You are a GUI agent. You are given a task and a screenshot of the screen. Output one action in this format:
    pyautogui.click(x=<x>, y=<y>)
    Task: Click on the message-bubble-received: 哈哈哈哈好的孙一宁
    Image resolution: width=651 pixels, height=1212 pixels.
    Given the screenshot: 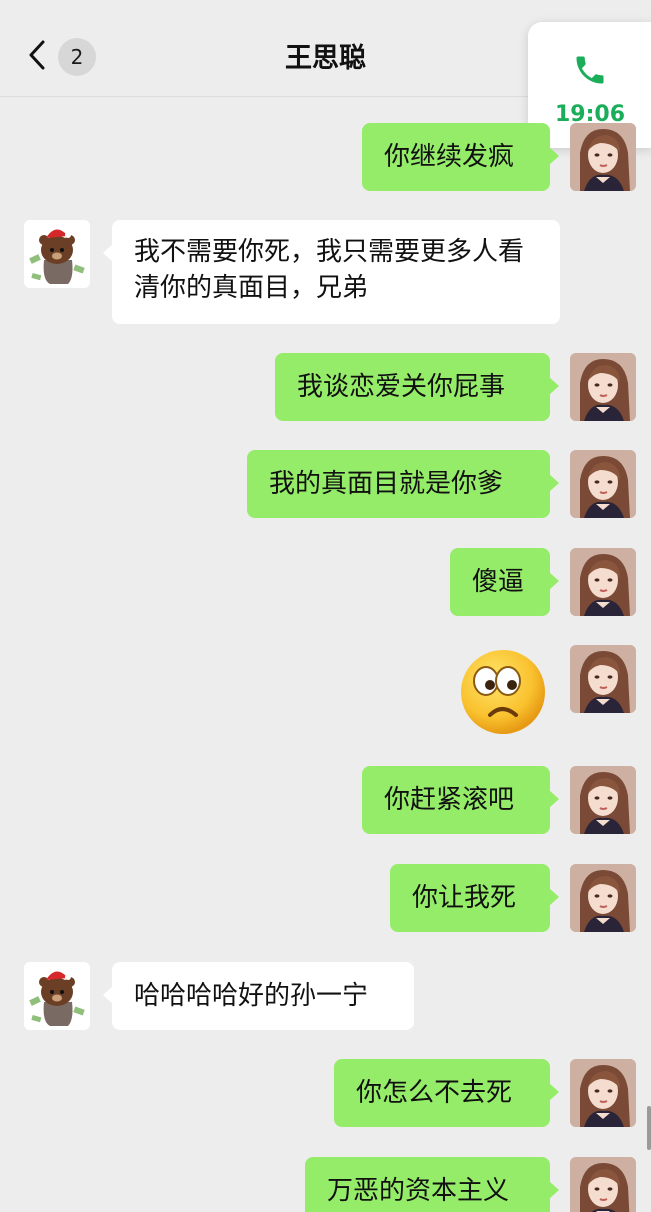 What is the action you would take?
    pyautogui.click(x=258, y=996)
    